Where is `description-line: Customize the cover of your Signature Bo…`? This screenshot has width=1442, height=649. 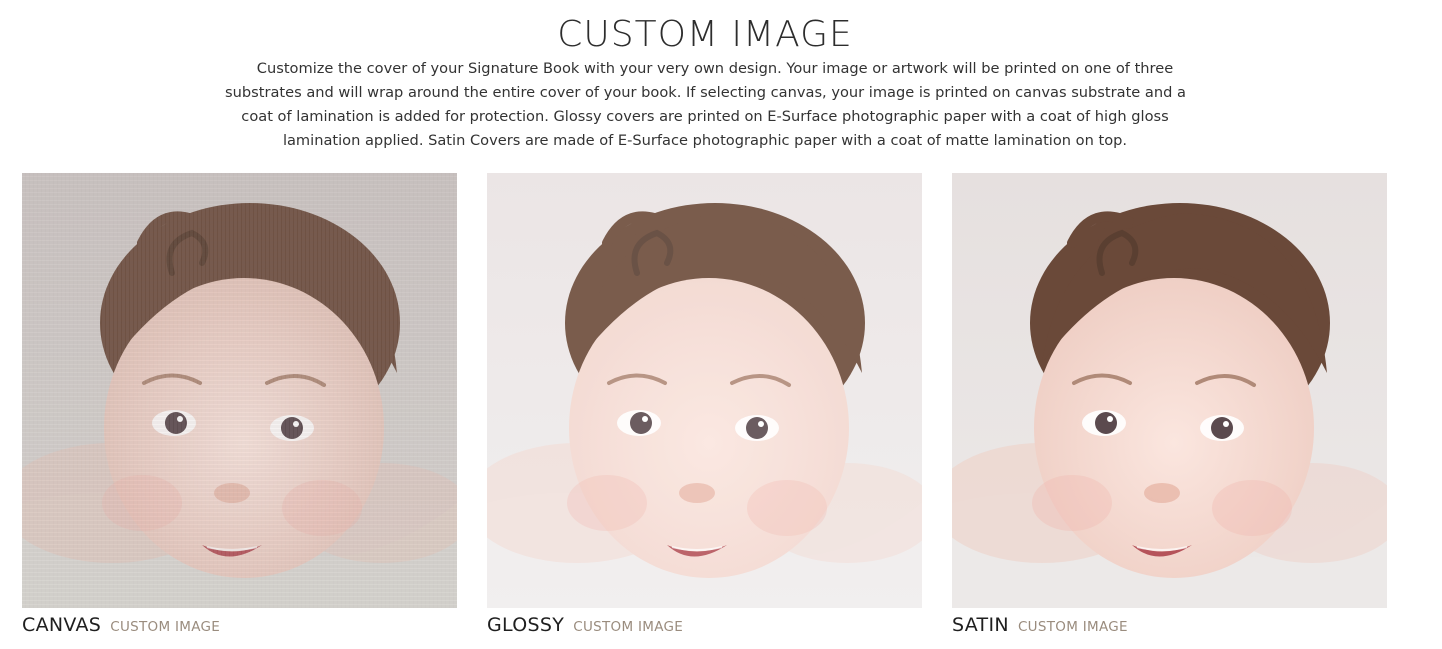 description-line: Customize the cover of your Signature Bo… is located at coordinates (715, 68).